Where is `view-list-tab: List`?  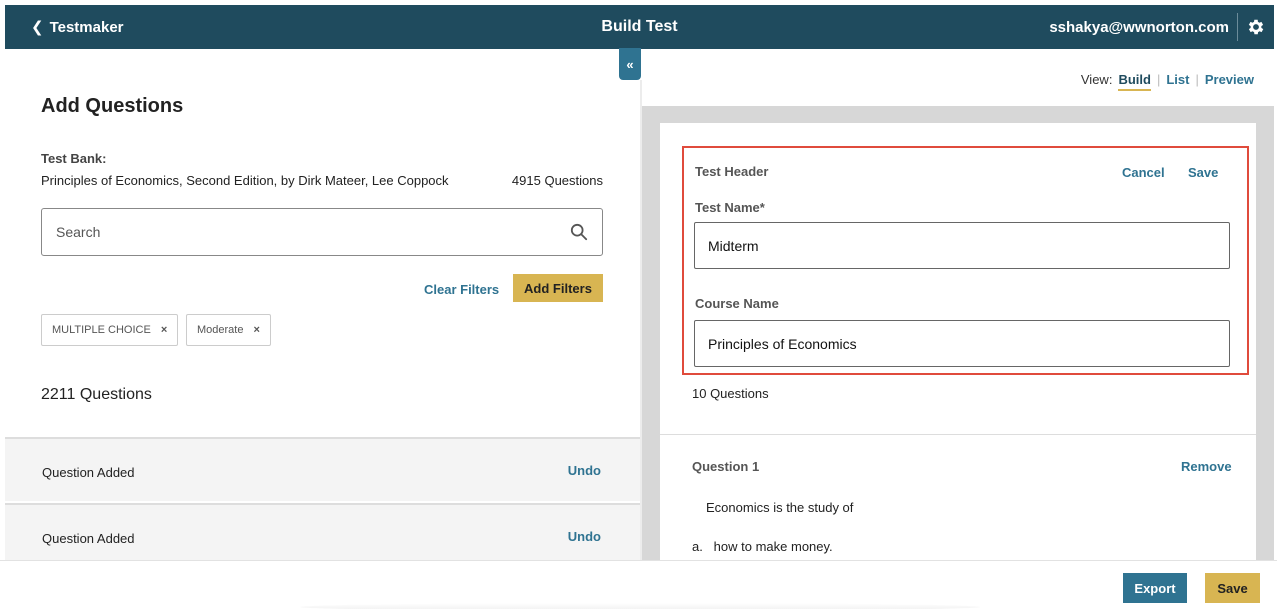
view-list-tab: List is located at coordinates (1177, 79).